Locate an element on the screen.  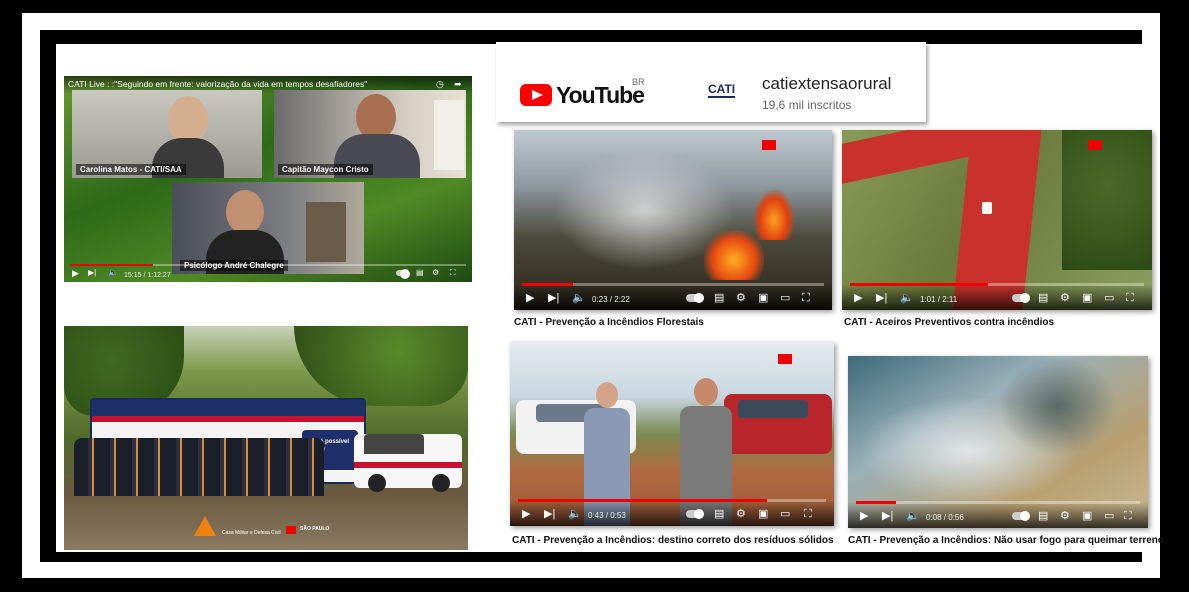
channel-logo: CATI is located at coordinates (724, 92).